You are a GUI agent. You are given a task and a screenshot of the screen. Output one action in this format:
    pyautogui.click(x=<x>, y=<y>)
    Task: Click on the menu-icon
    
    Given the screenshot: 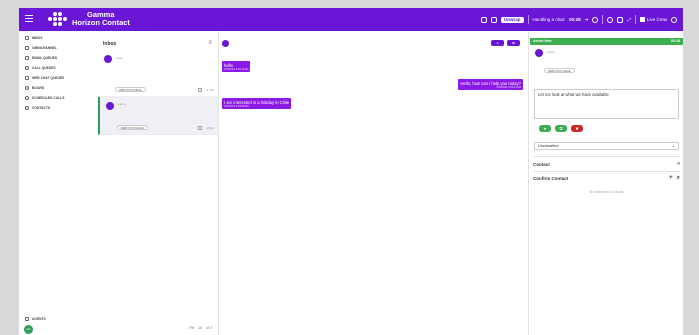 What is the action you would take?
    pyautogui.click(x=29, y=19)
    